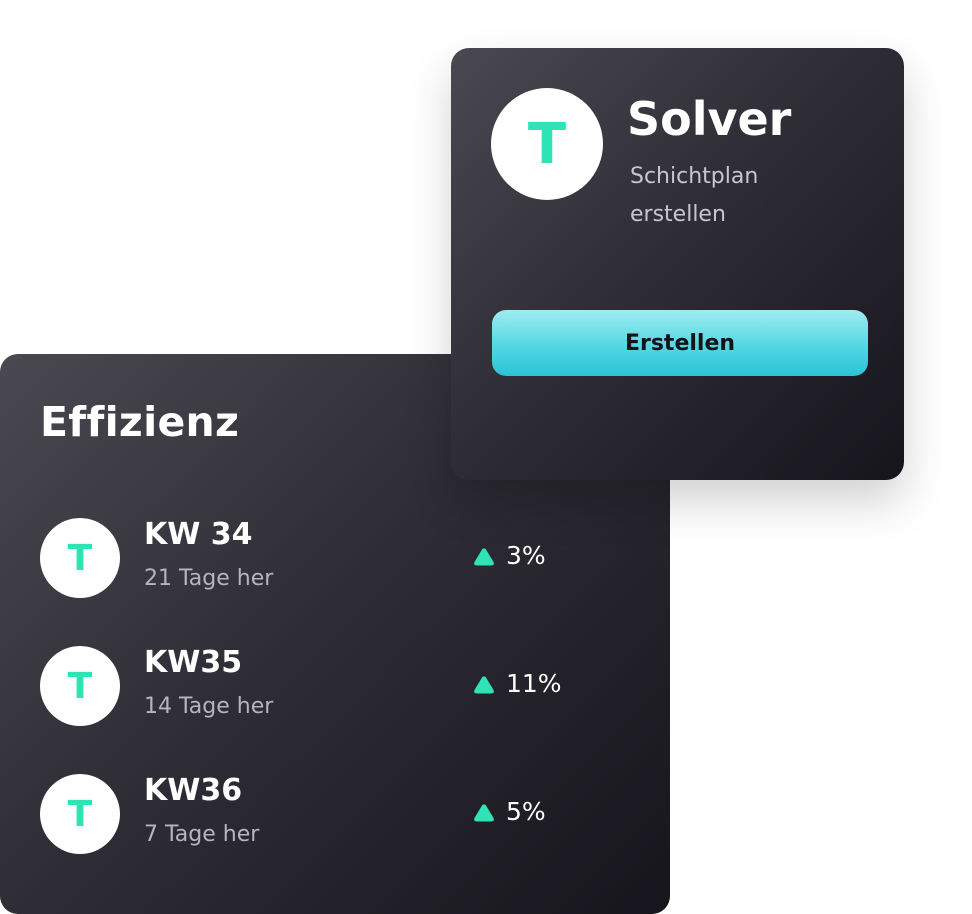  I want to click on efficiency-row-kw35: T KW35 14 Tage her 11%, so click(335, 691).